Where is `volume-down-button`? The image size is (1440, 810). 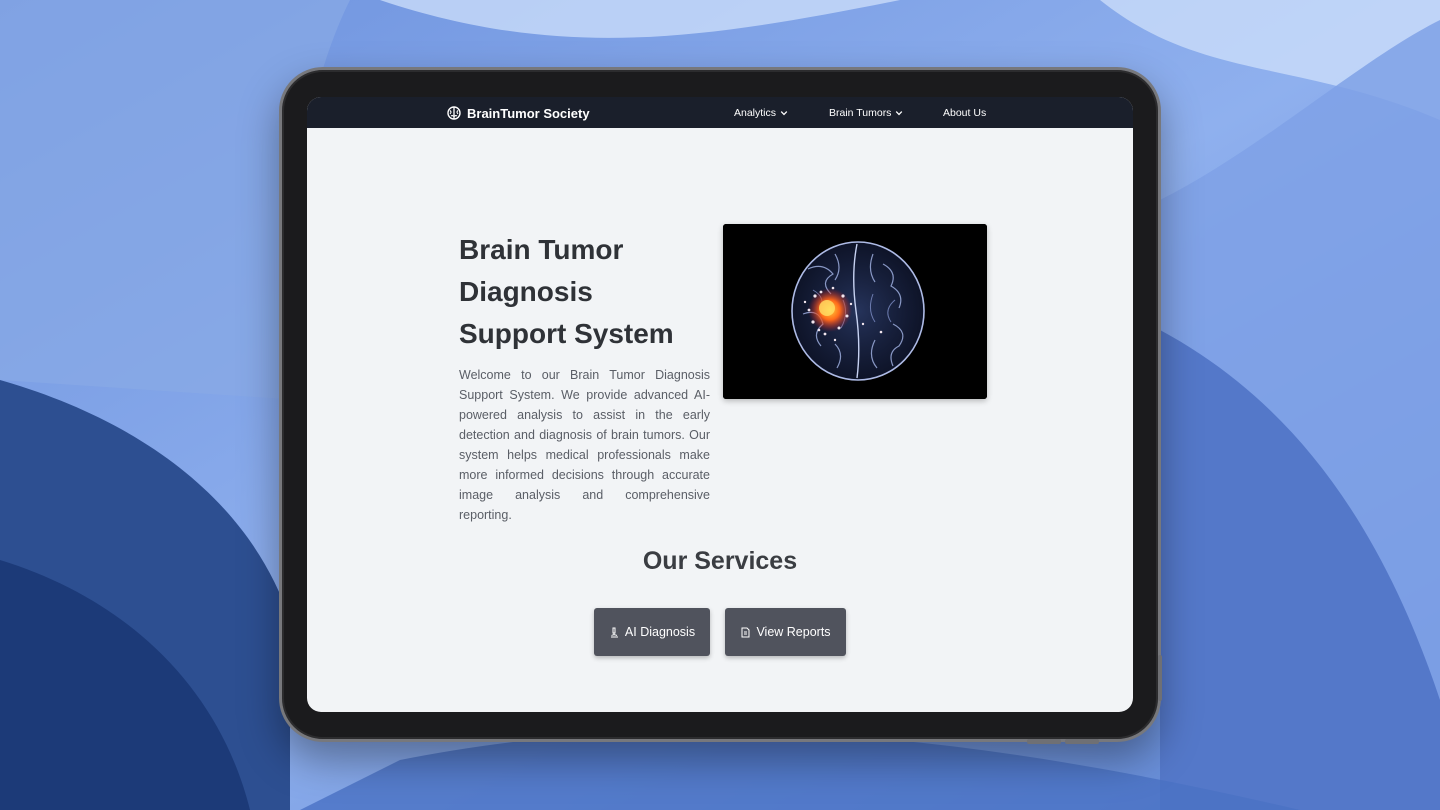 volume-down-button is located at coordinates (1082, 741).